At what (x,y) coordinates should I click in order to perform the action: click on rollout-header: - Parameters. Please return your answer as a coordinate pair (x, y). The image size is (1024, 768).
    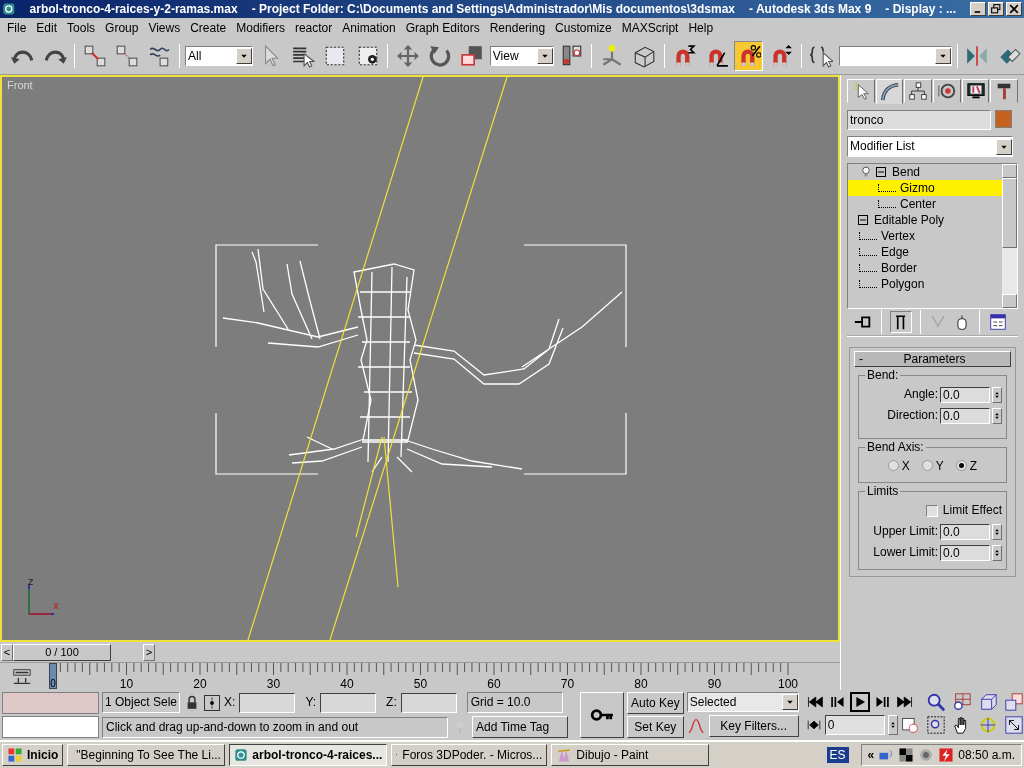
    Looking at the image, I should click on (932, 359).